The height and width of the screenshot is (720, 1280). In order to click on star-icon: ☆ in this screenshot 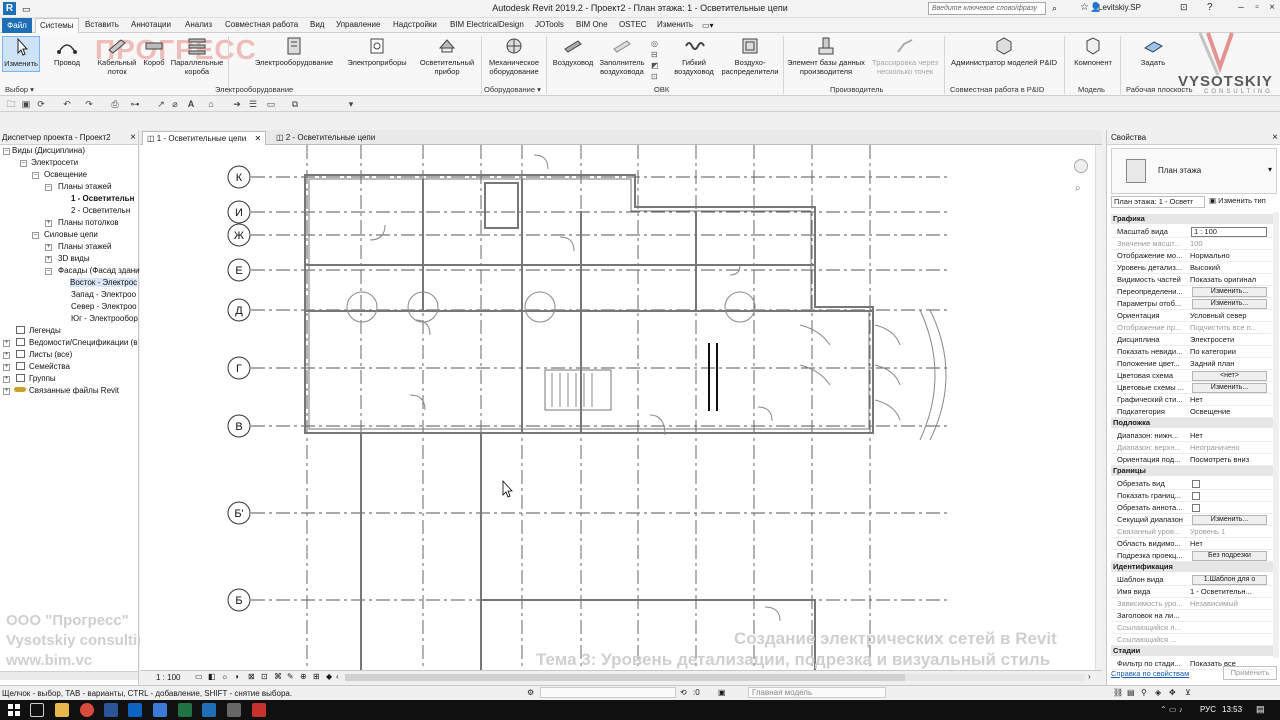, I will do `click(1084, 7)`.